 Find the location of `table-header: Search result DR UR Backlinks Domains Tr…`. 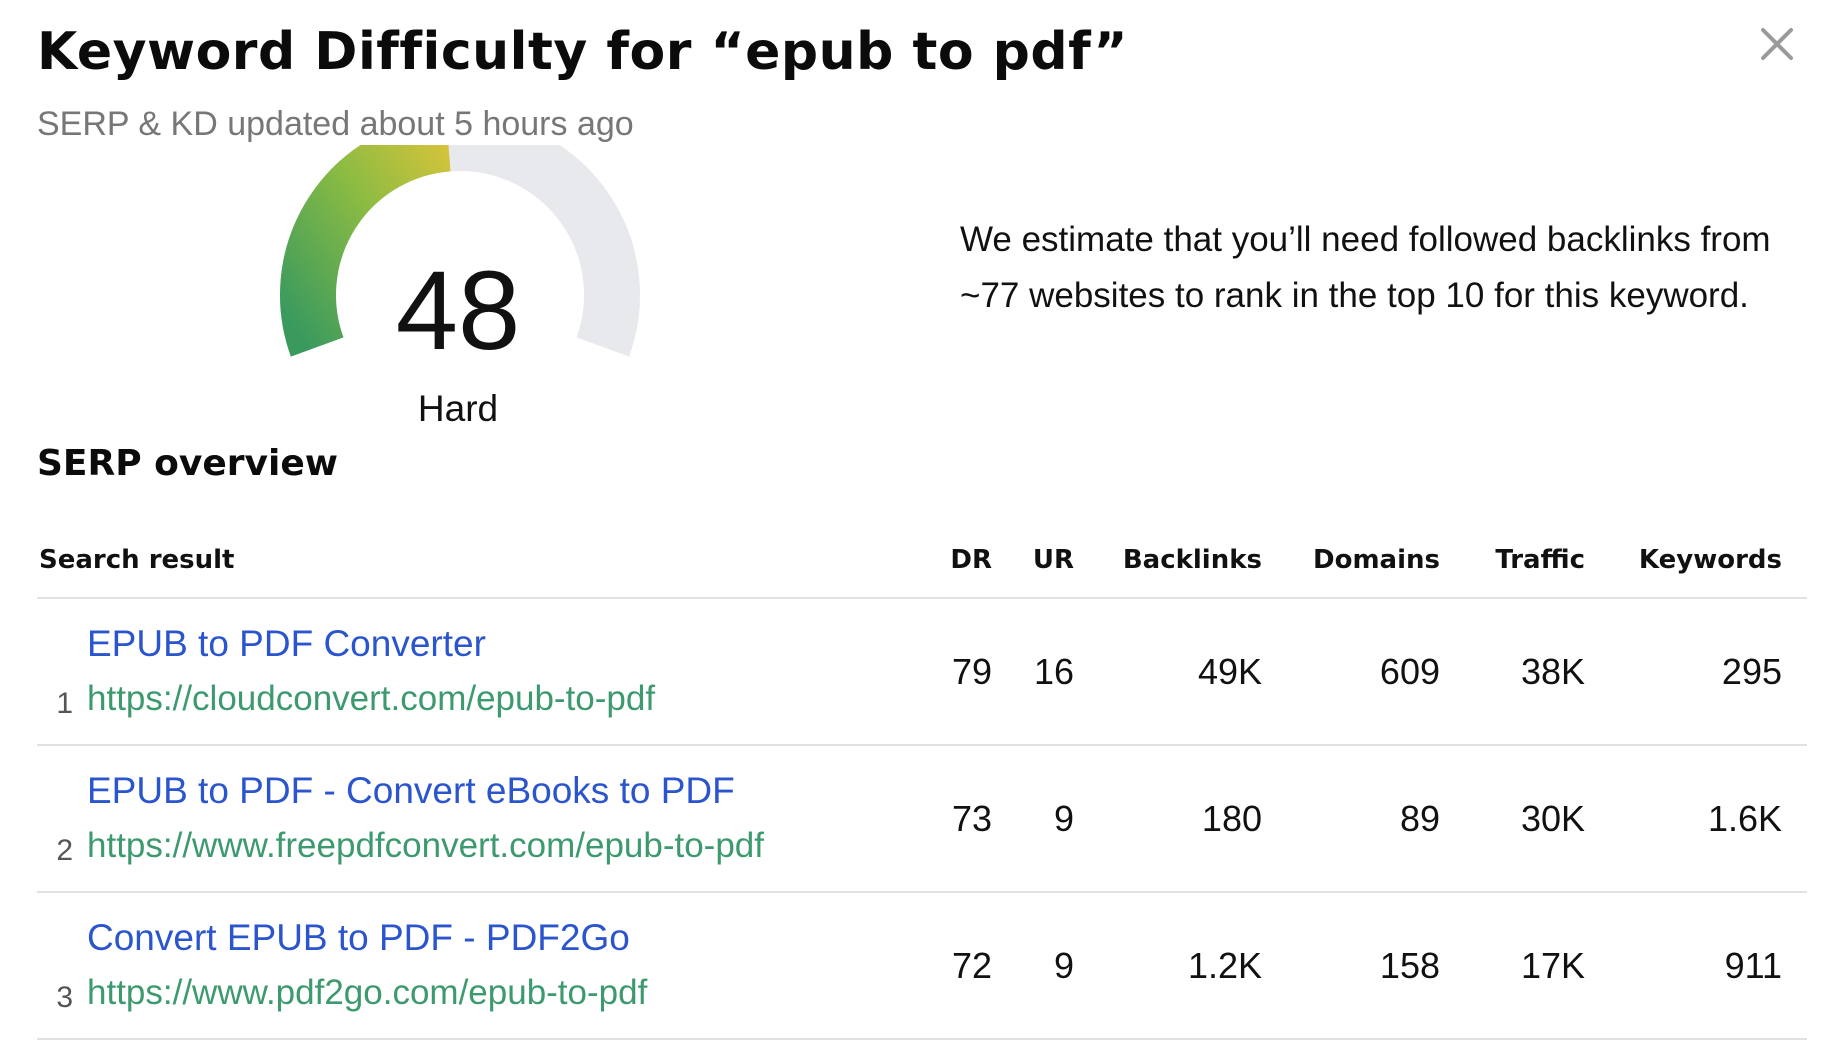

table-header: Search result DR UR Backlinks Domains Tr… is located at coordinates (922, 567).